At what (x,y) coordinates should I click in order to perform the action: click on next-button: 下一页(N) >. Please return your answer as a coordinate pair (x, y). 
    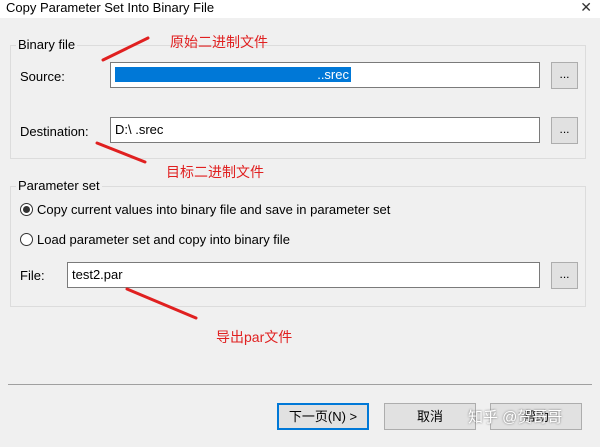
    Looking at the image, I should click on (323, 416).